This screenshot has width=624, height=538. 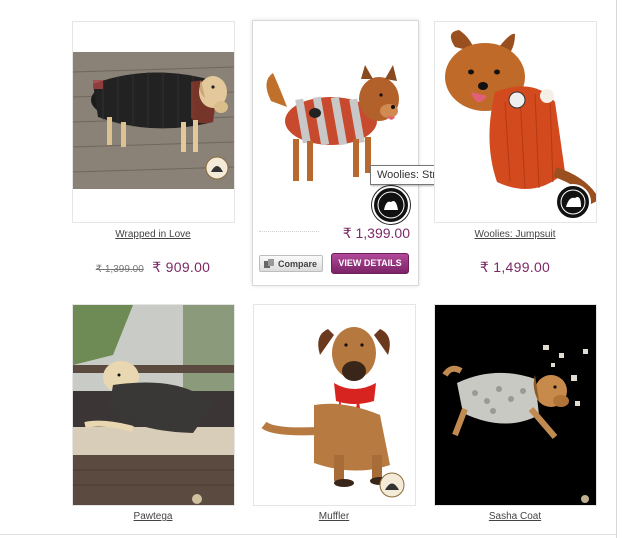 What do you see at coordinates (289, 231) in the screenshot?
I see `divider` at bounding box center [289, 231].